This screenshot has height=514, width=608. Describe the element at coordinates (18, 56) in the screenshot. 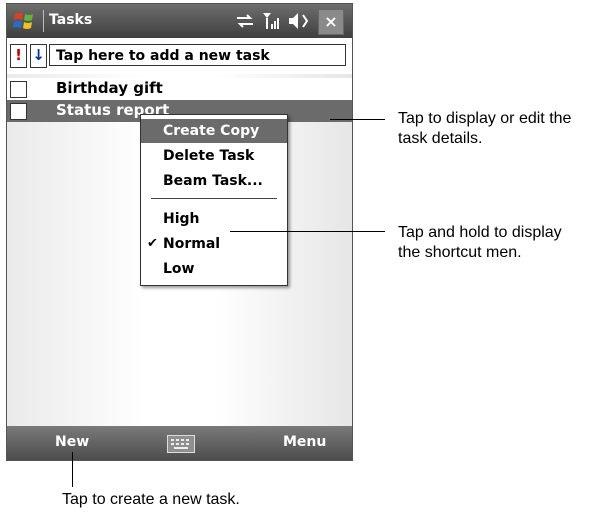

I see `priority-sort-button: !` at that location.